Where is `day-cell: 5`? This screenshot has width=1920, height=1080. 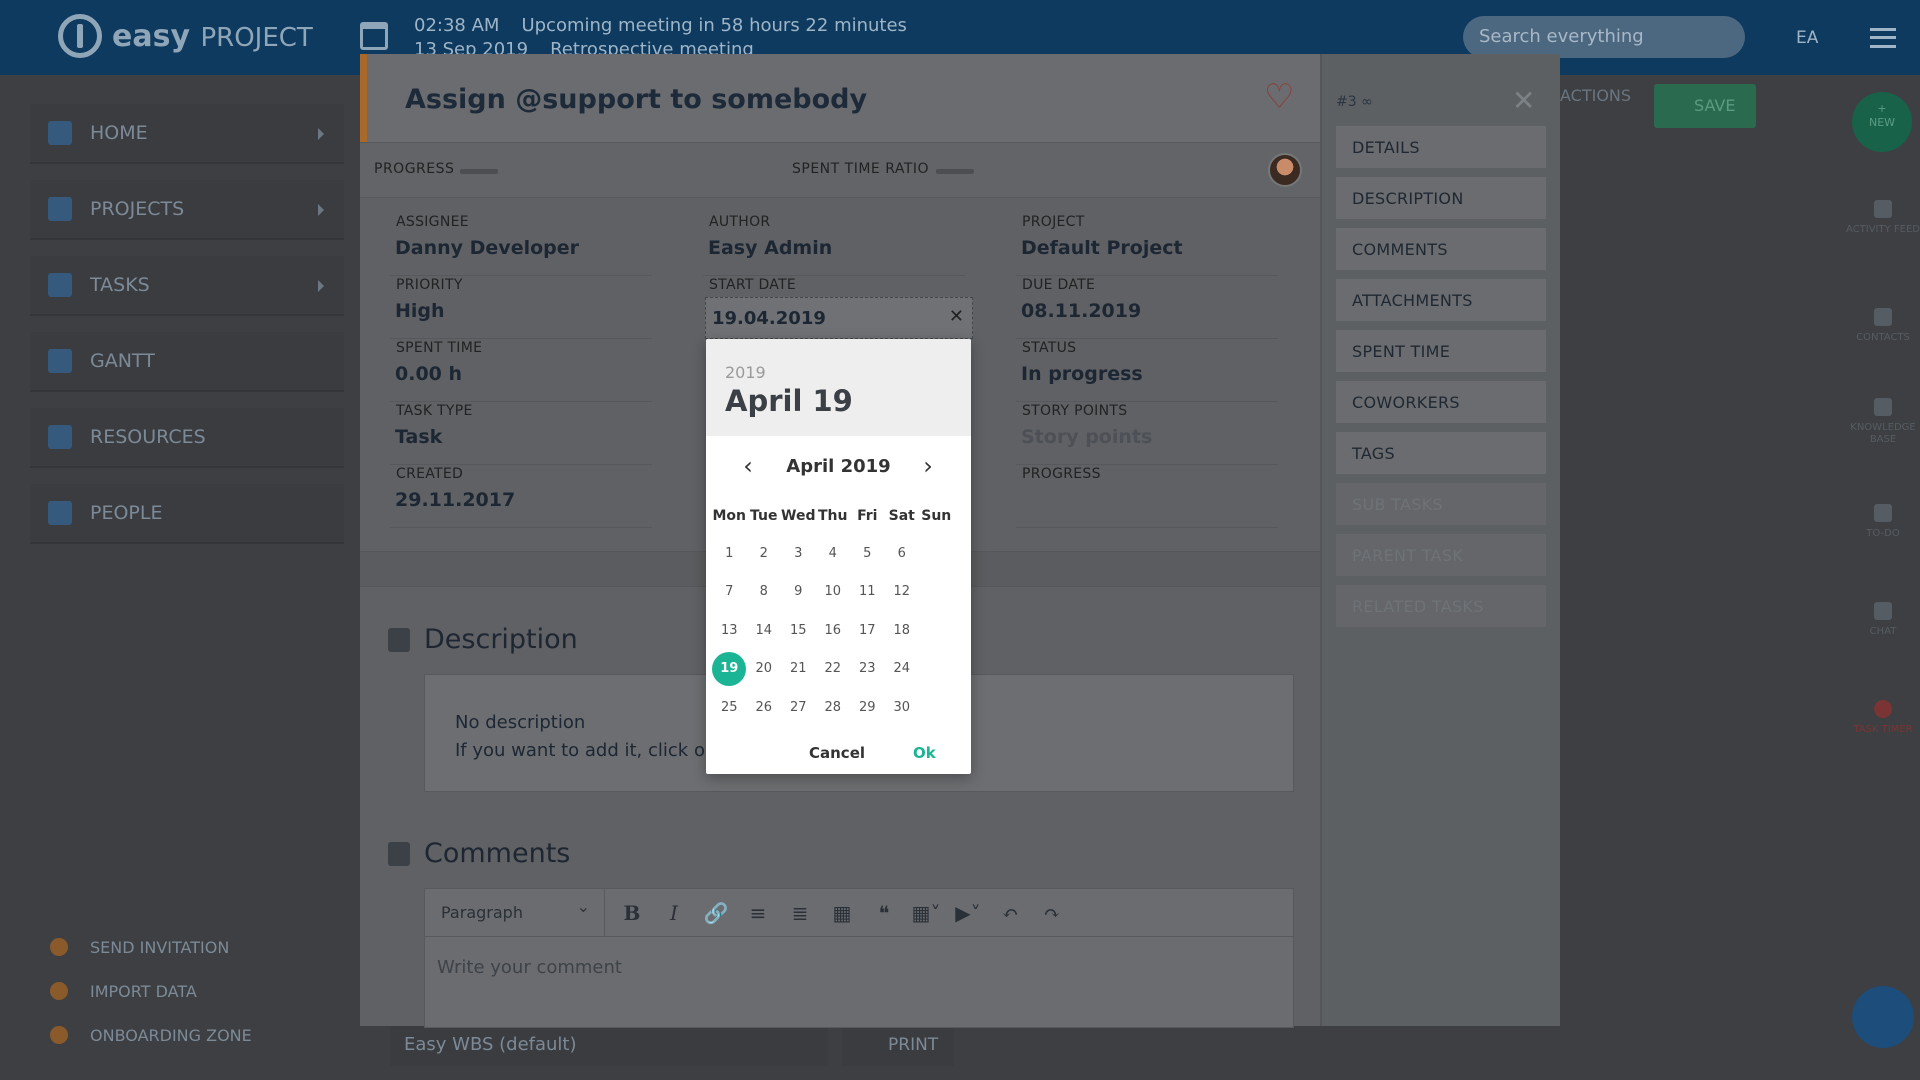
day-cell: 5 is located at coordinates (867, 553).